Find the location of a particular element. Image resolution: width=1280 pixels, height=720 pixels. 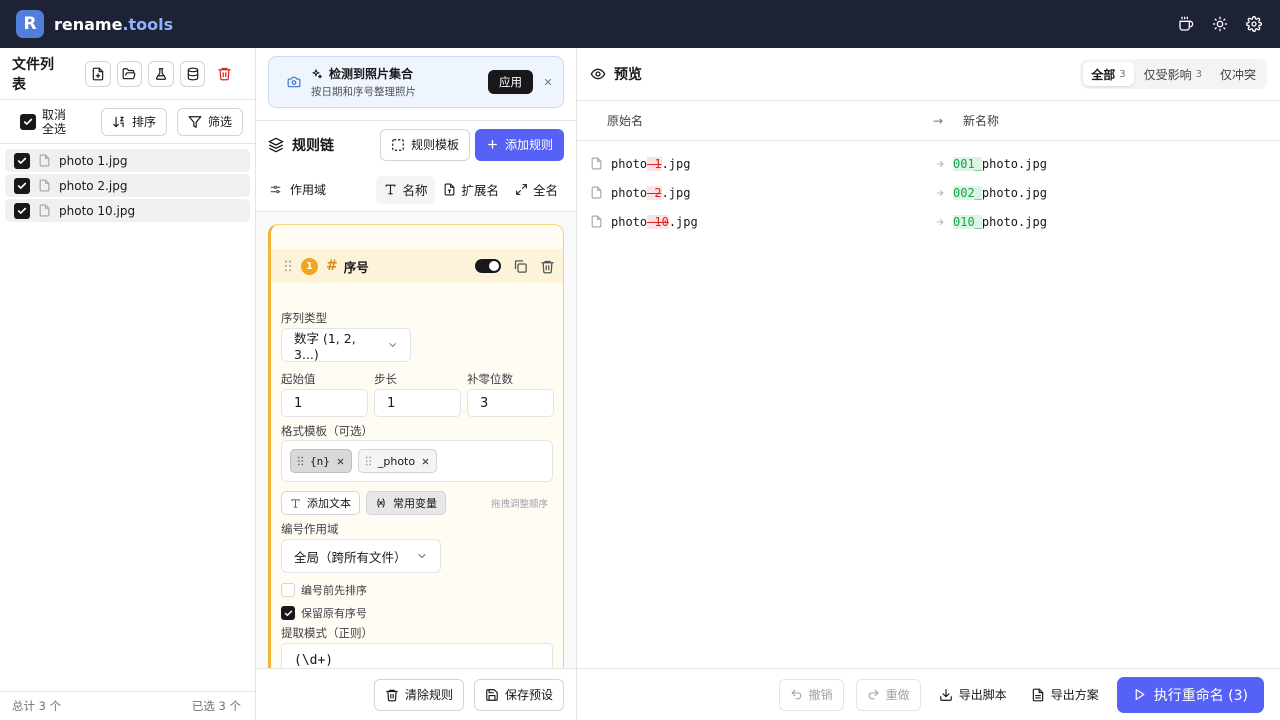

original-name: photo-10.jpg is located at coordinates (654, 221).